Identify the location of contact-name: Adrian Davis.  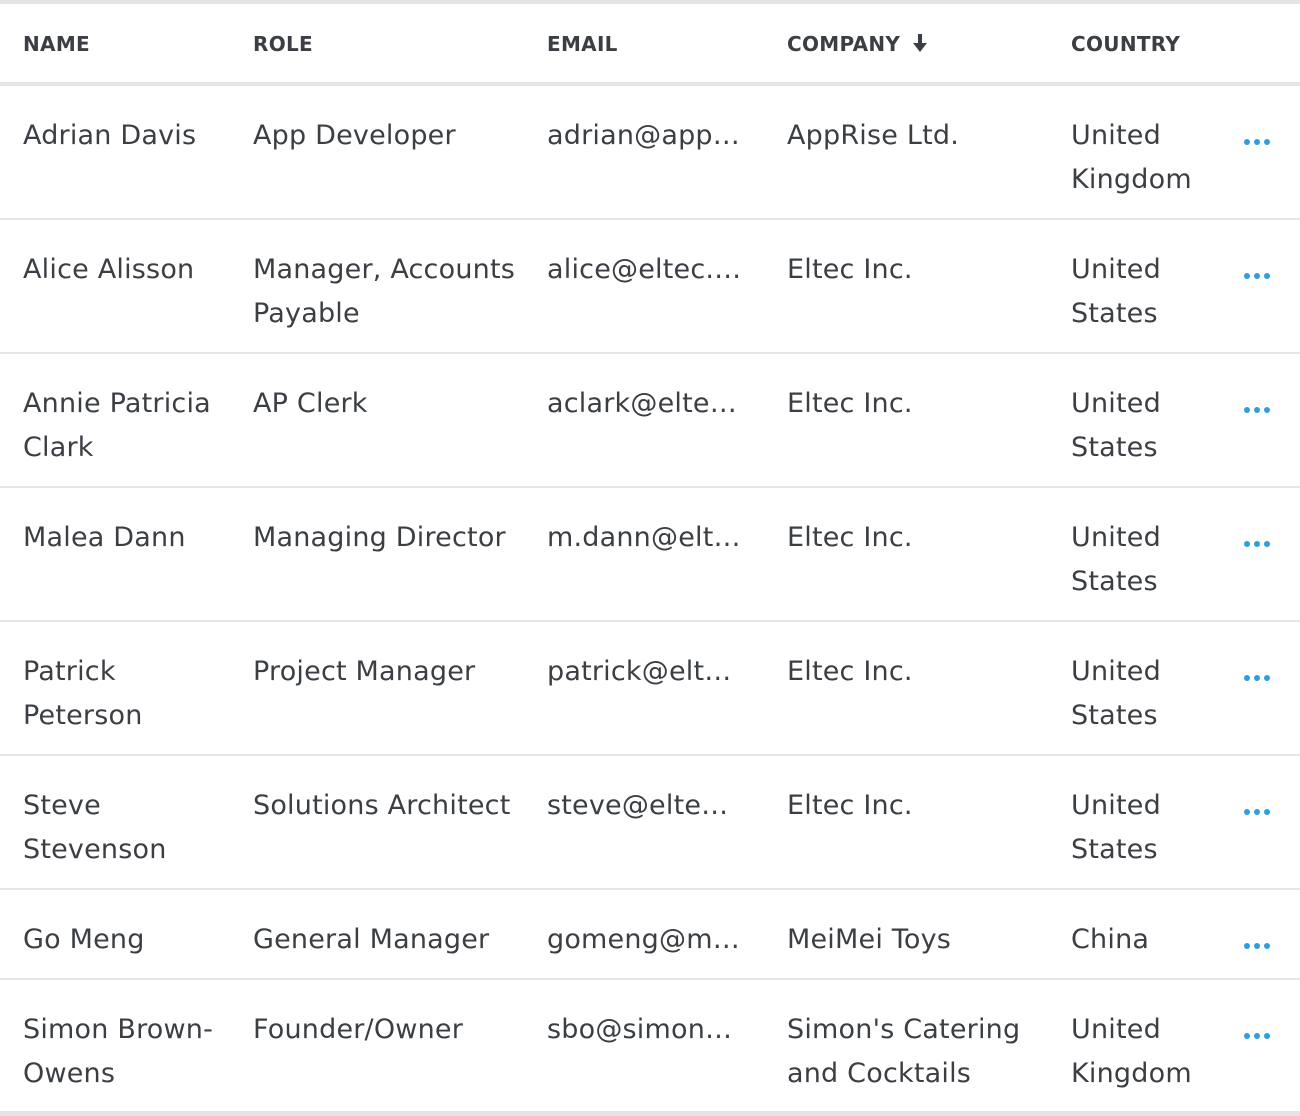
(110, 135).